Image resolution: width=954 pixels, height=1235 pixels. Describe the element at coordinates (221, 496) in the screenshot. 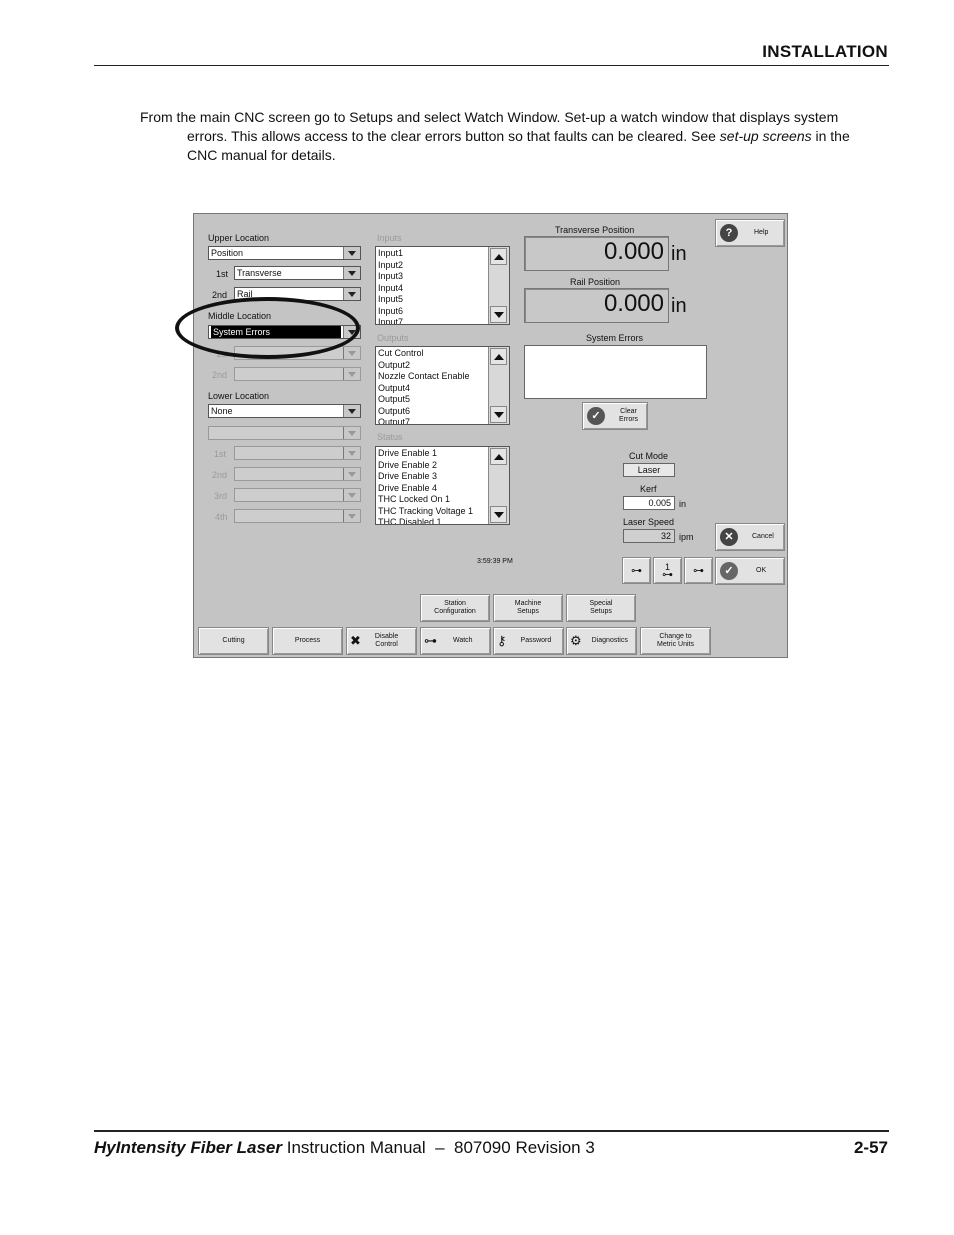

I see `lower-3rd-label: 3rd` at that location.